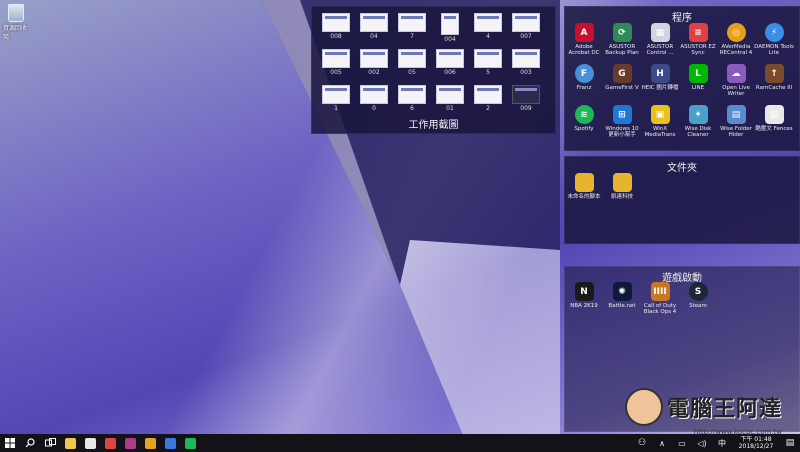 The height and width of the screenshot is (452, 800). What do you see at coordinates (16, 13) in the screenshot?
I see `recycle-bin-icon` at bounding box center [16, 13].